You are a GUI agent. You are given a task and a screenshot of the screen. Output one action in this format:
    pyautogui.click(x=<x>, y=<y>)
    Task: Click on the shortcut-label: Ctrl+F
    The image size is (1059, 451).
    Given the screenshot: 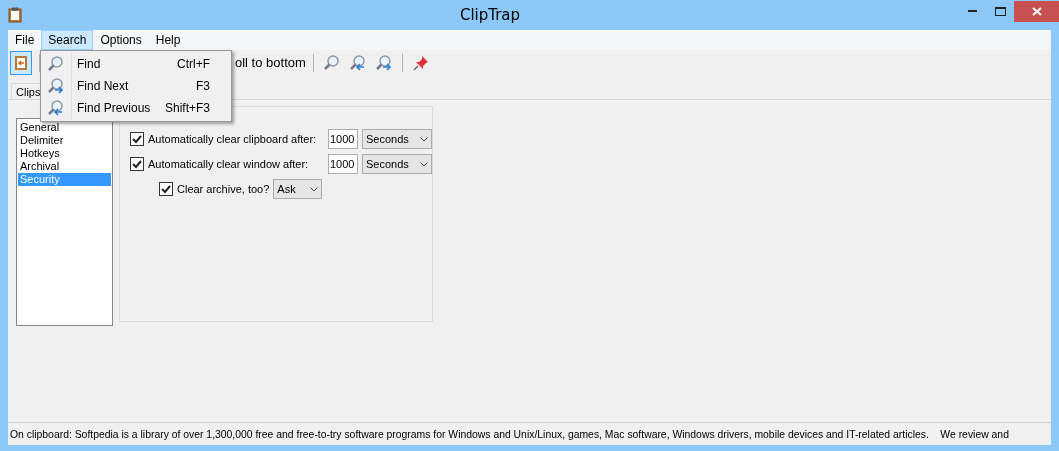 What is the action you would take?
    pyautogui.click(x=193, y=64)
    